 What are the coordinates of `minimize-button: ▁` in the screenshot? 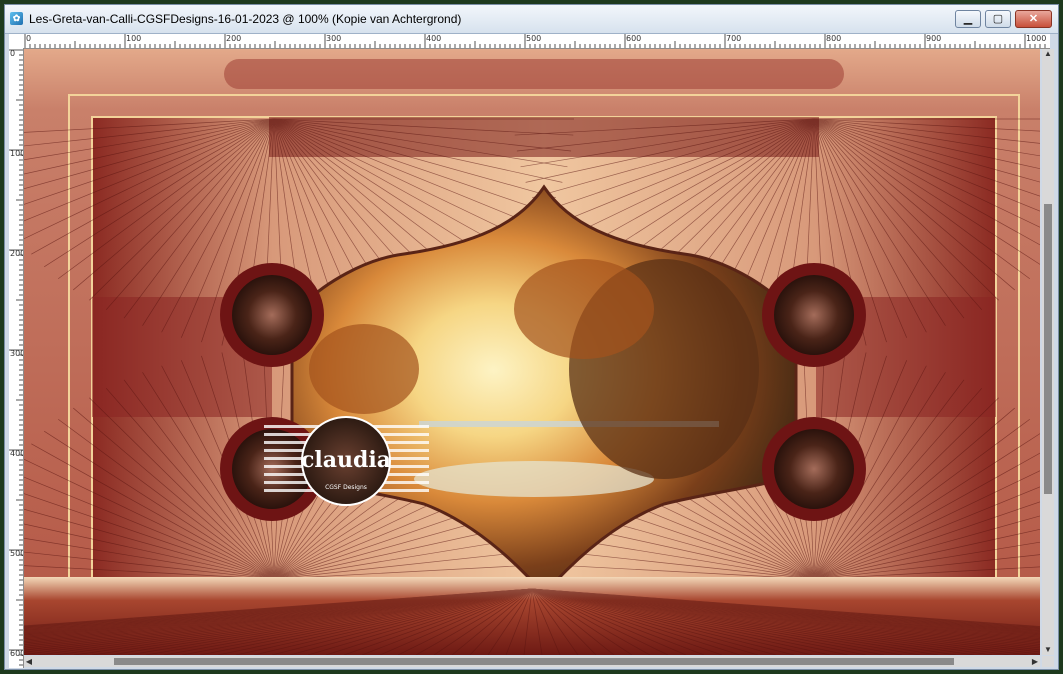 It's located at (968, 19).